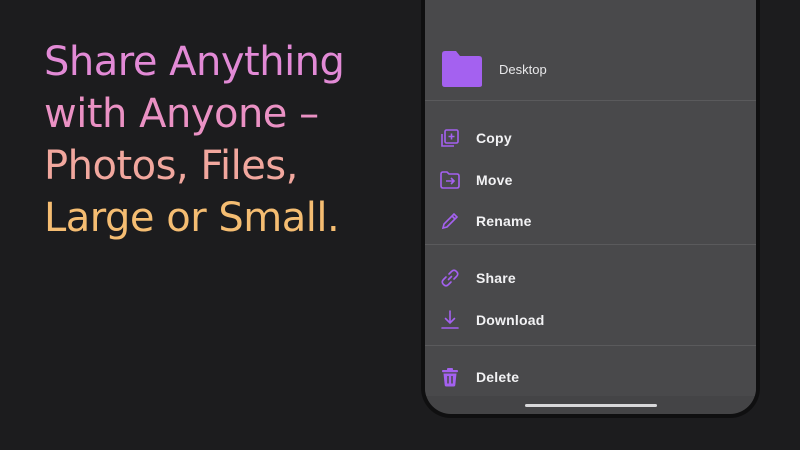 This screenshot has width=800, height=450. I want to click on headline-line-1: Share Anything, so click(194, 62).